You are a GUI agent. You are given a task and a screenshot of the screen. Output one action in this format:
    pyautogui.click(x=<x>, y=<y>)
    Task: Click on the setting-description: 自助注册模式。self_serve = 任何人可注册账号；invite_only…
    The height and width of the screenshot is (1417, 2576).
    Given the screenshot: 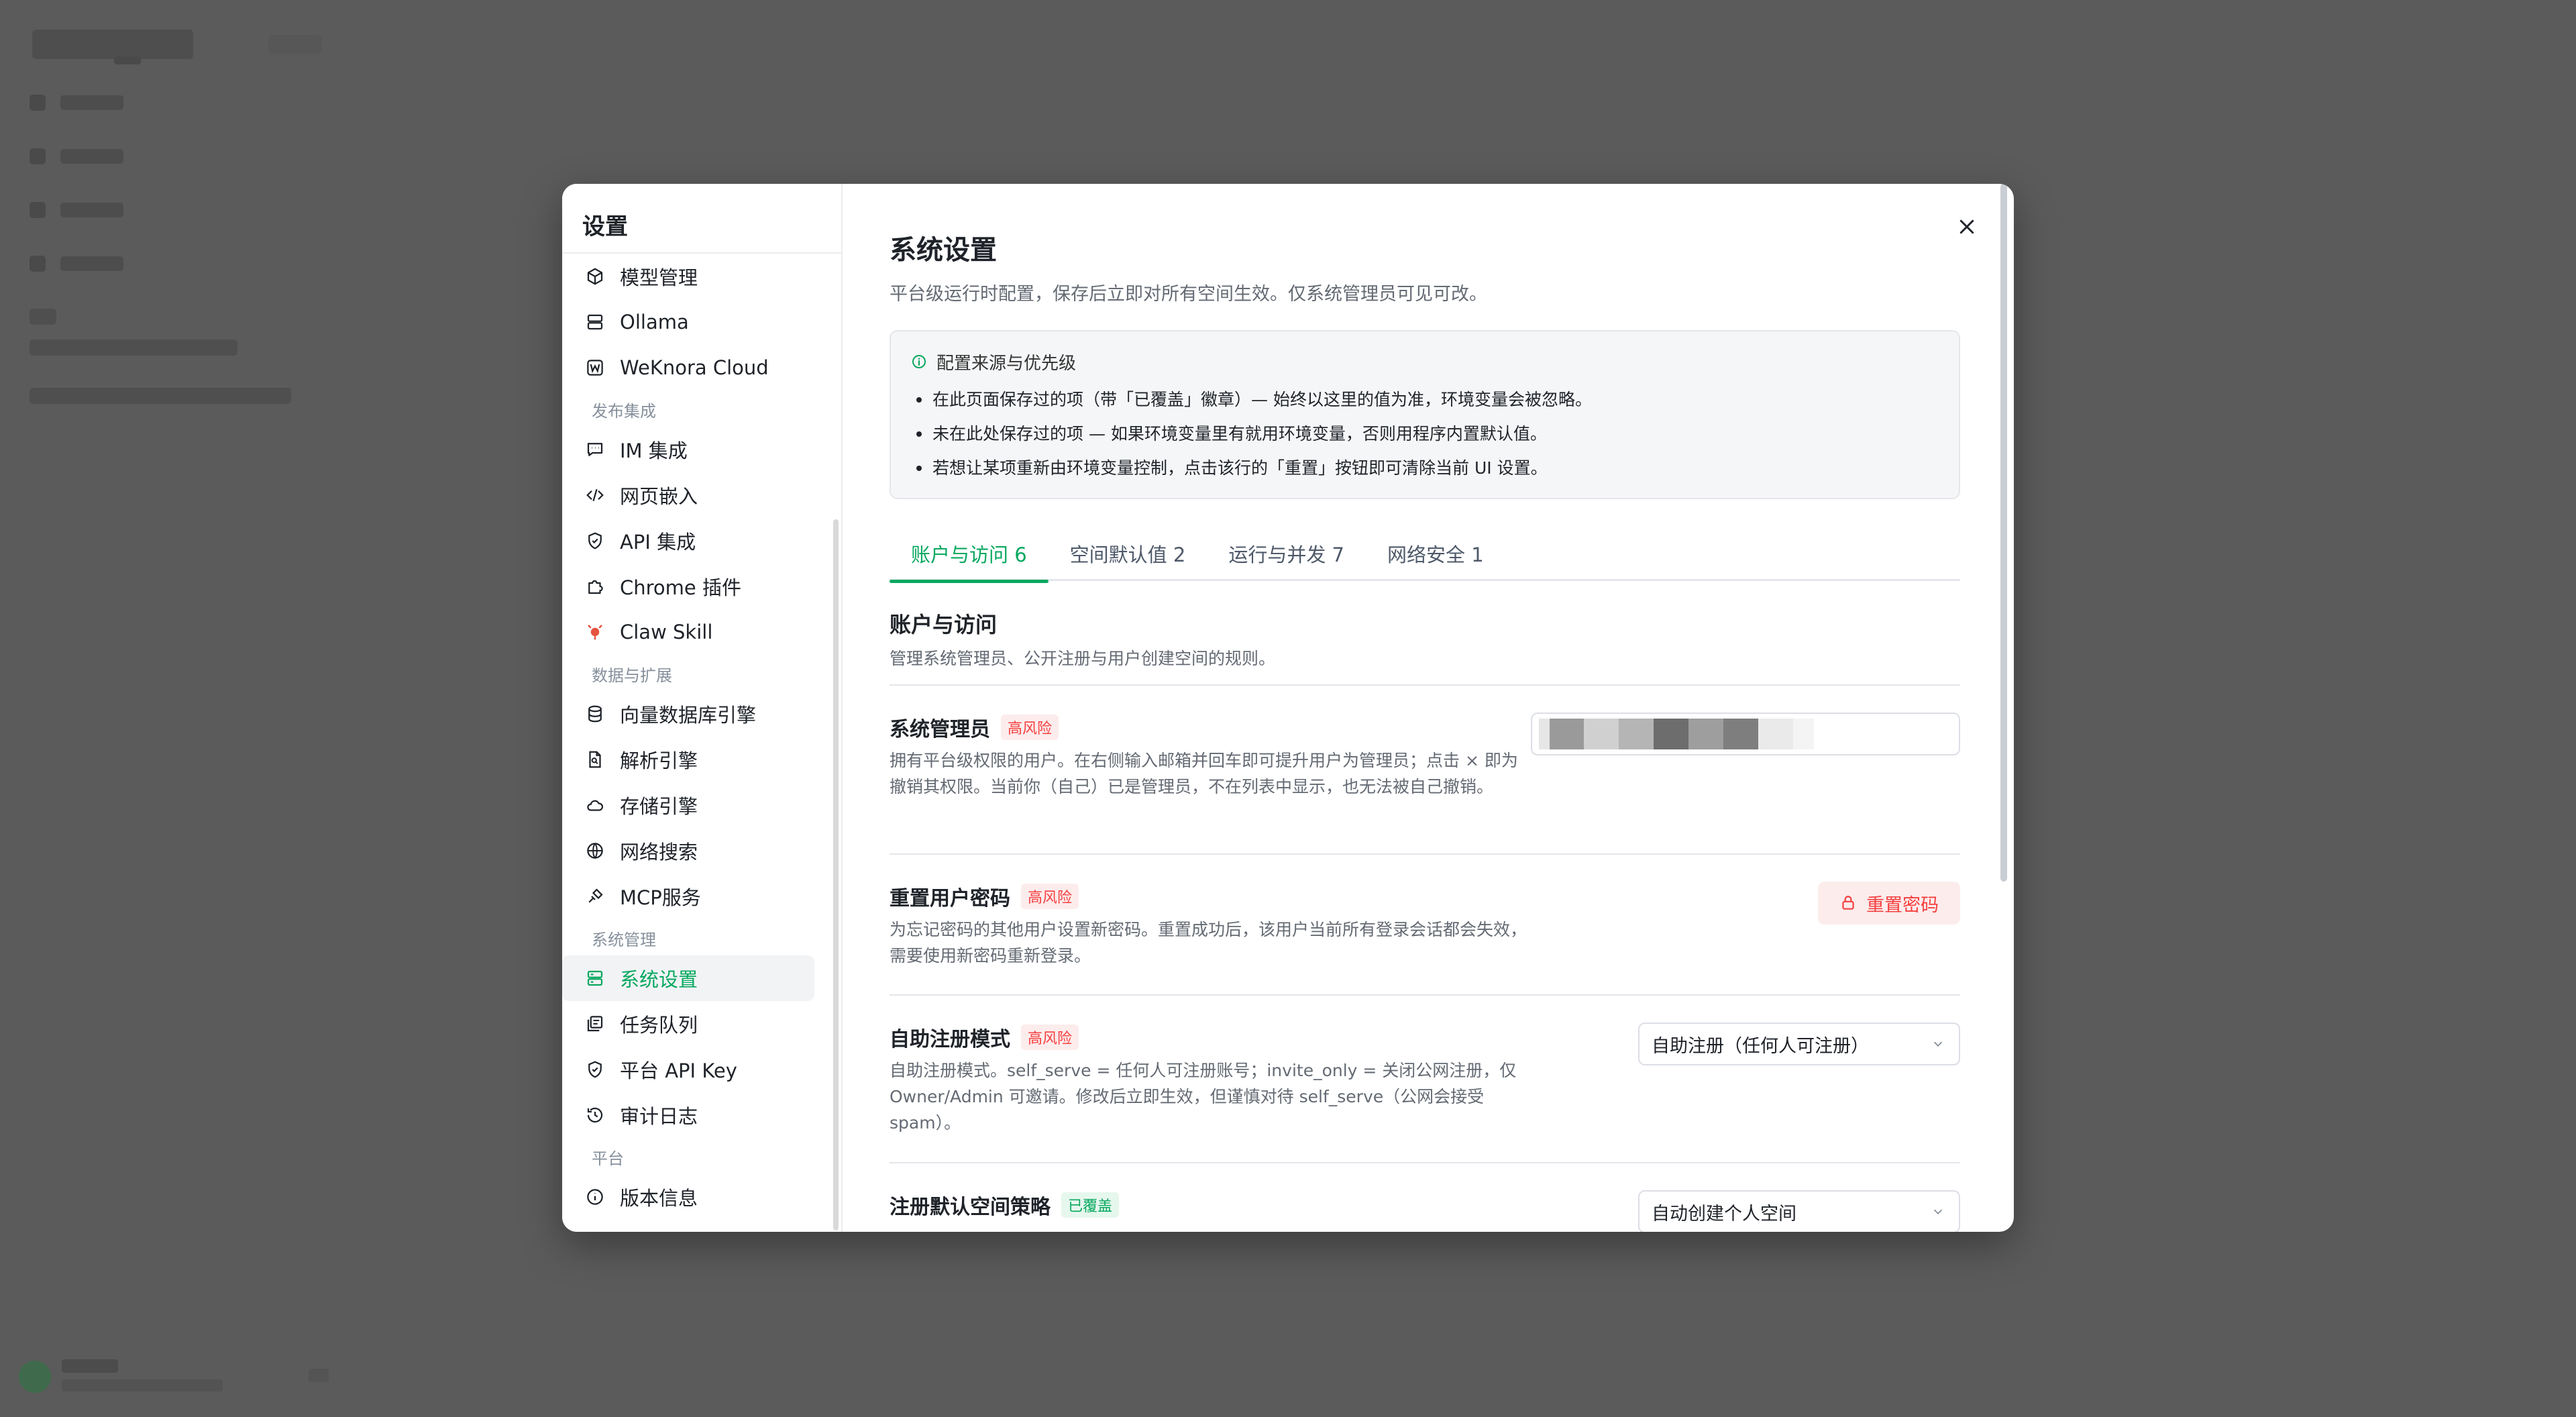 What is the action you would take?
    pyautogui.click(x=1203, y=1097)
    